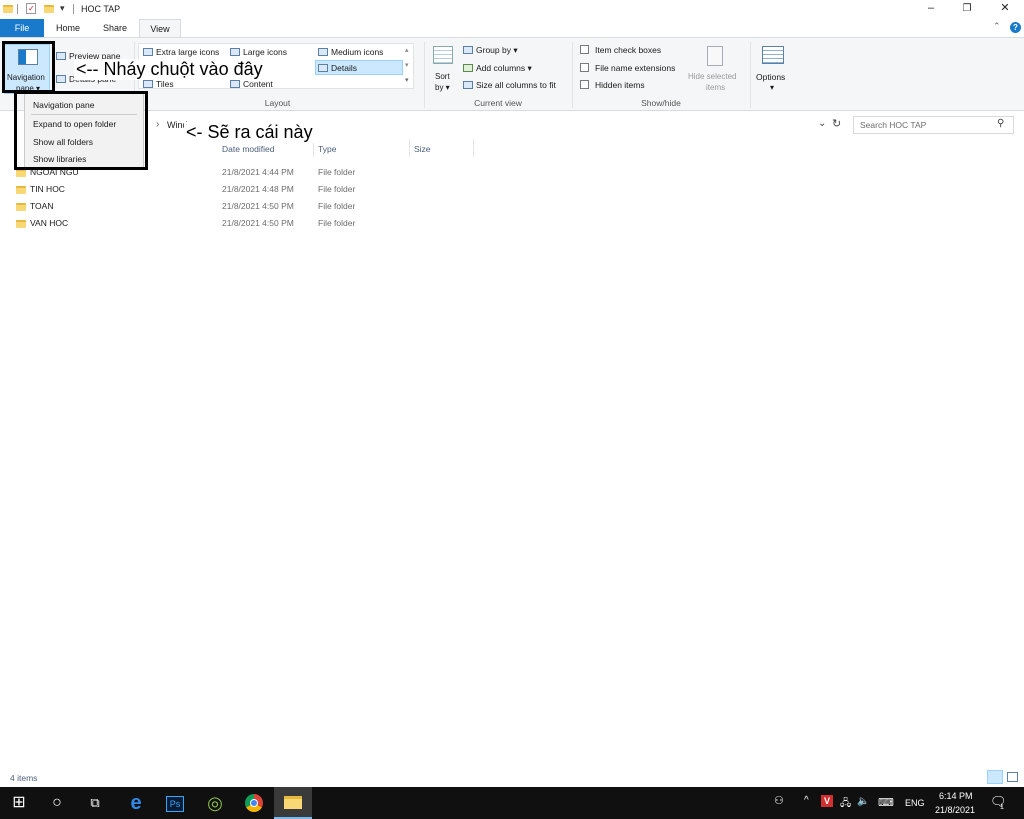 Image resolution: width=1024 pixels, height=819 pixels. Describe the element at coordinates (442, 76) in the screenshot. I see `sort-label: Sort` at that location.